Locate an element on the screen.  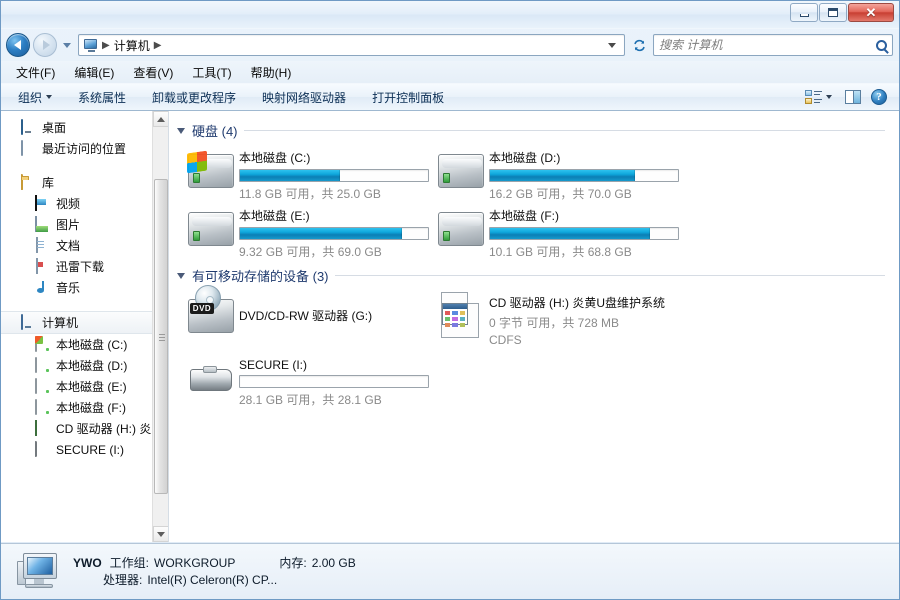
sidebar-item-documents: 文档 is located at coordinates (84, 245).